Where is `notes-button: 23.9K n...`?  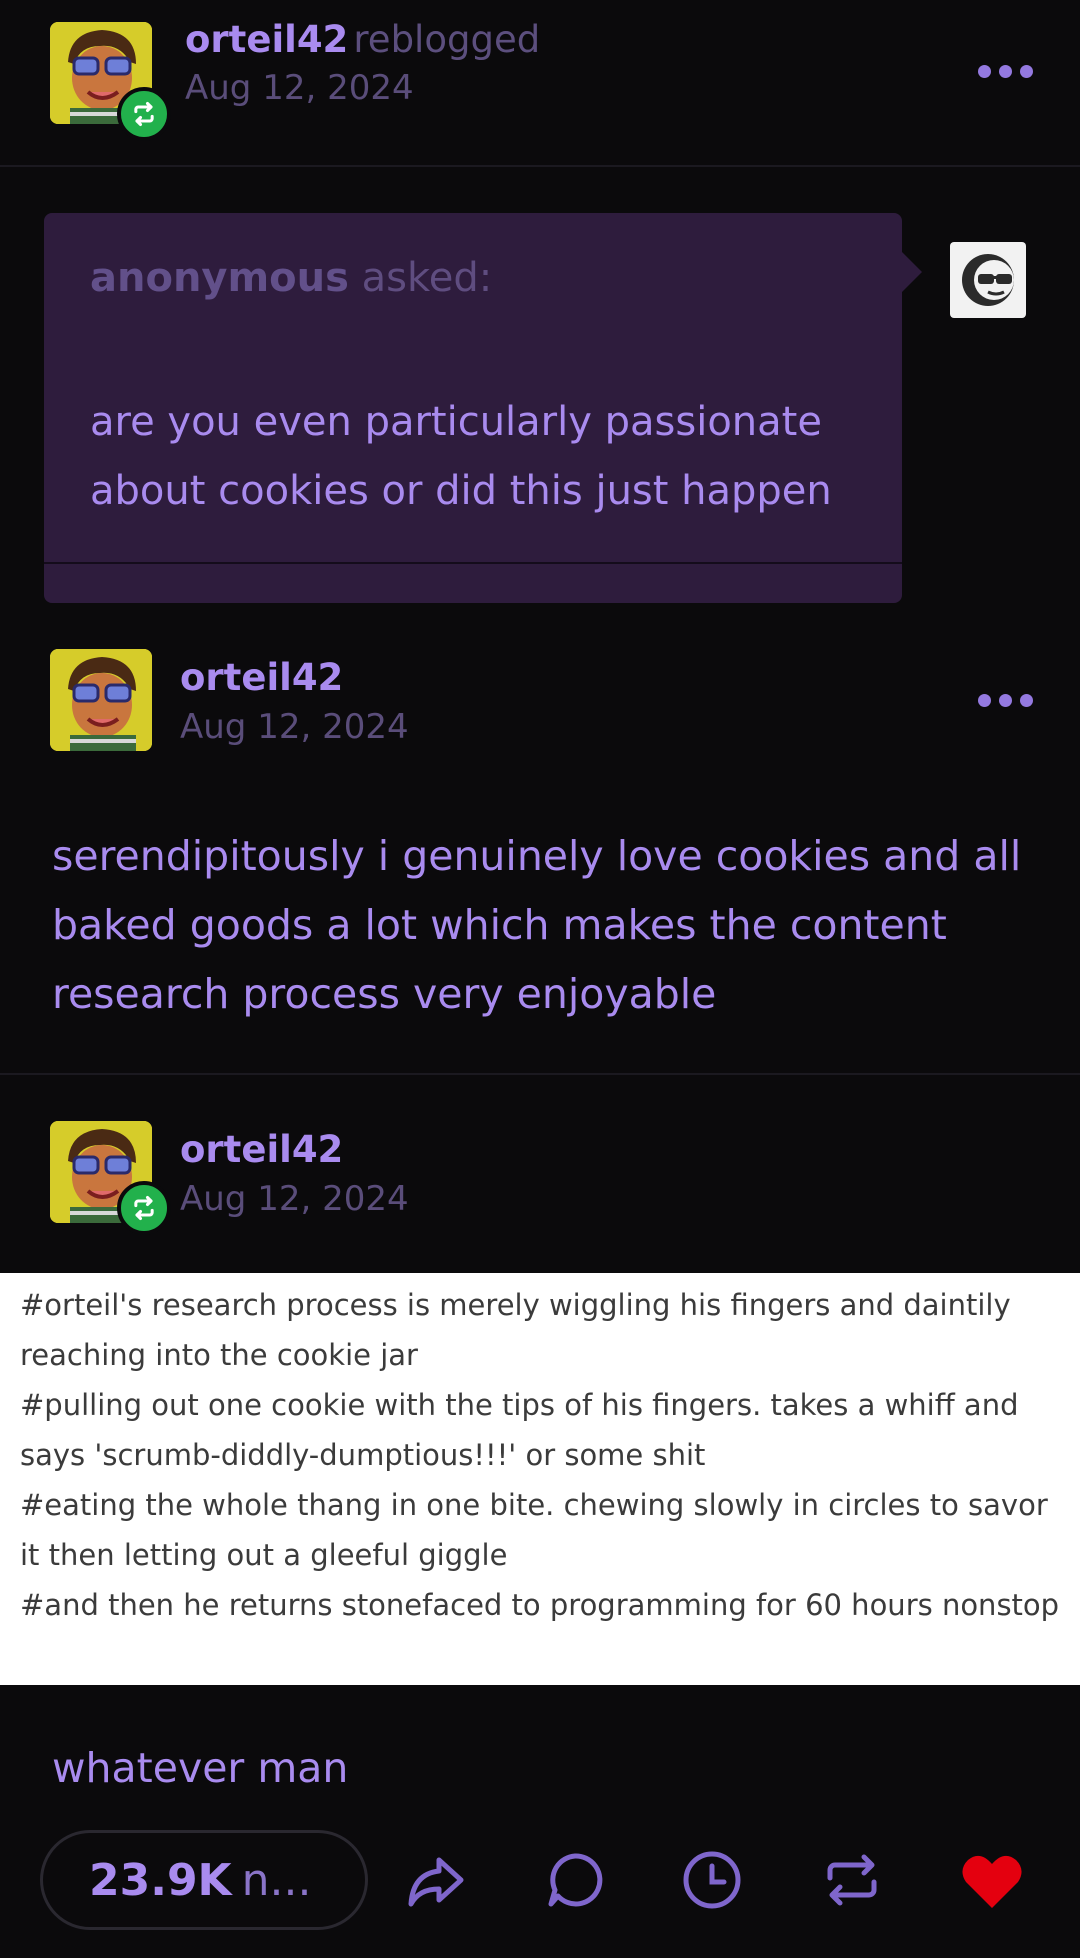 notes-button: 23.9K n... is located at coordinates (204, 1880).